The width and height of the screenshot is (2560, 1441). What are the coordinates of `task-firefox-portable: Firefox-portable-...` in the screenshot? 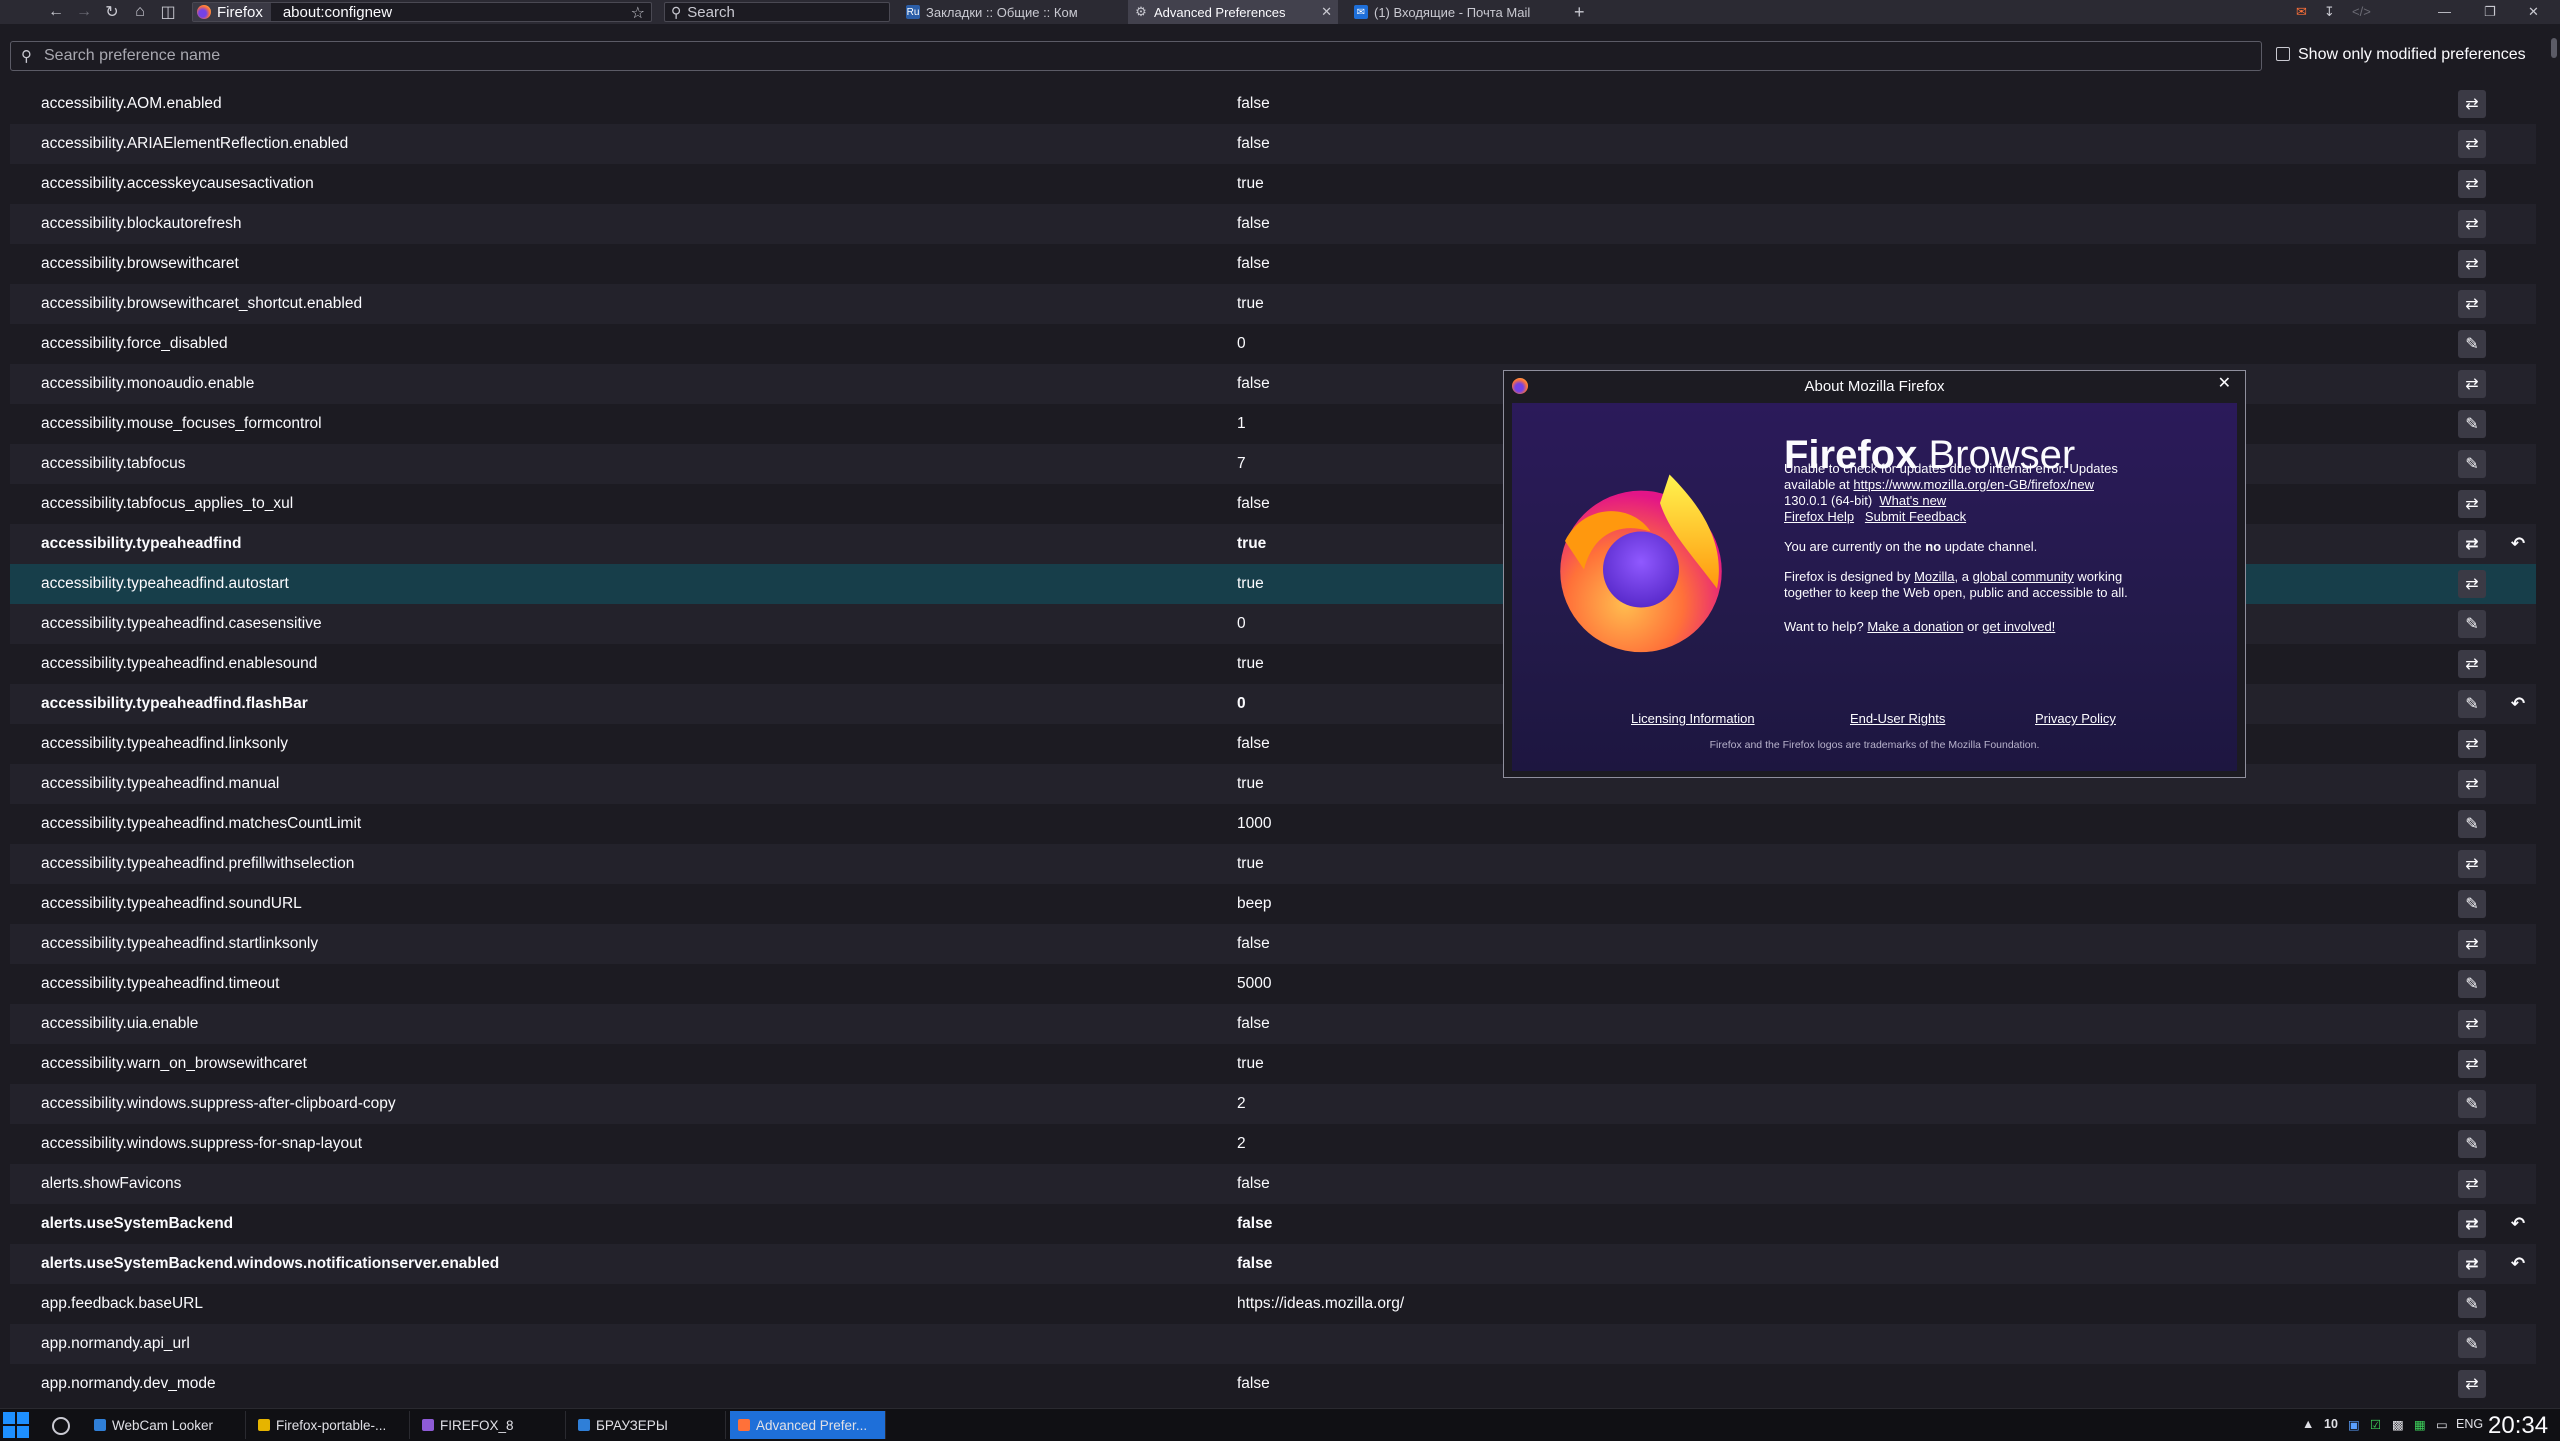 It's located at (330, 1425).